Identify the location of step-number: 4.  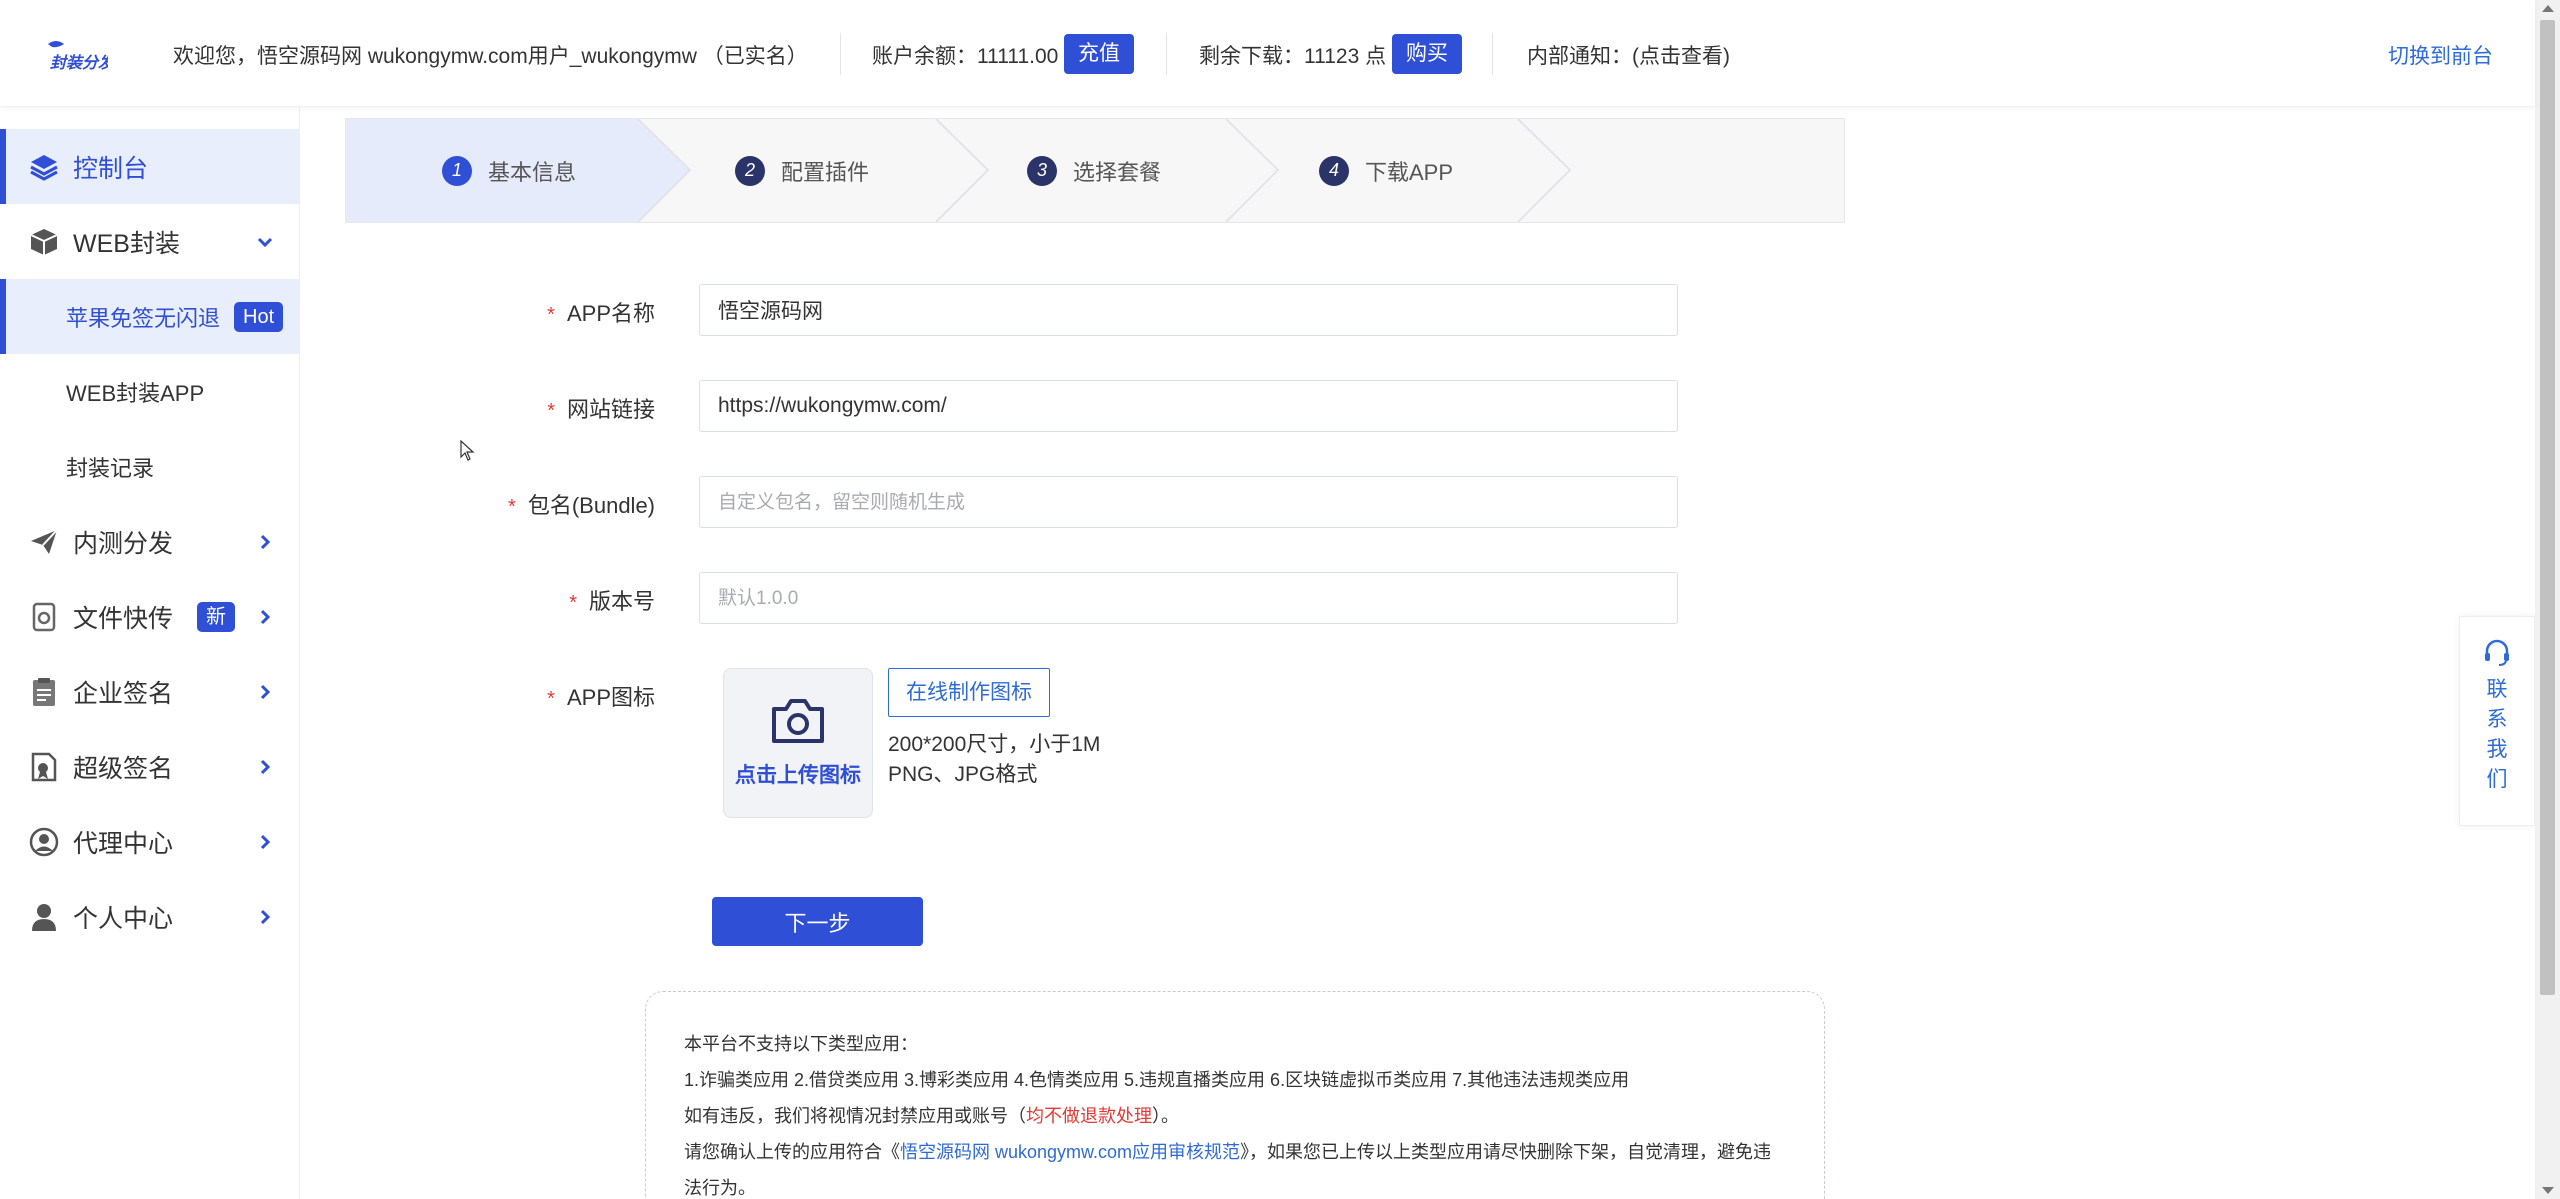
(1334, 170).